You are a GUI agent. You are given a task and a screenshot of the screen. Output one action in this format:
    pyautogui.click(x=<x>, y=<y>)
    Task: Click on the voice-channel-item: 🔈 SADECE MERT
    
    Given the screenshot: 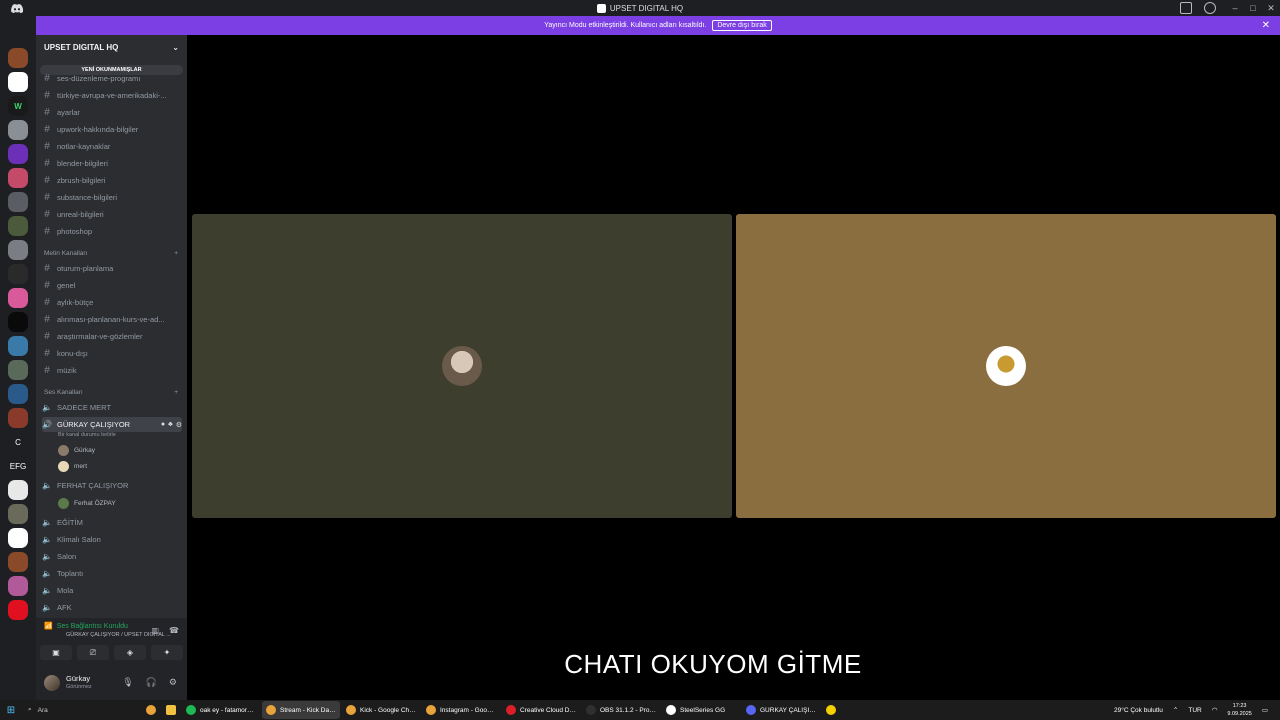 What is the action you would take?
    pyautogui.click(x=112, y=407)
    